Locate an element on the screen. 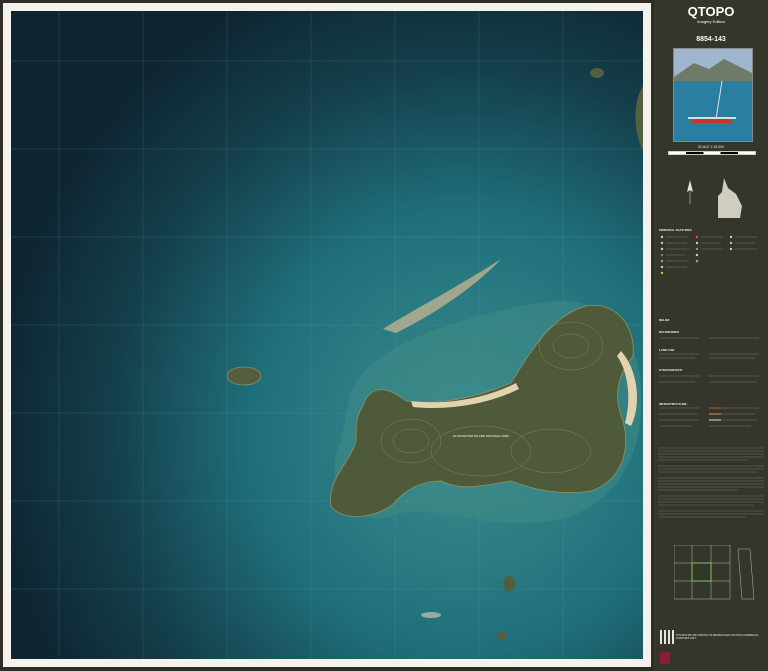 Image resolution: width=768 pixels, height=671 pixels. edition-label: Imagery Edition is located at coordinates (711, 21).